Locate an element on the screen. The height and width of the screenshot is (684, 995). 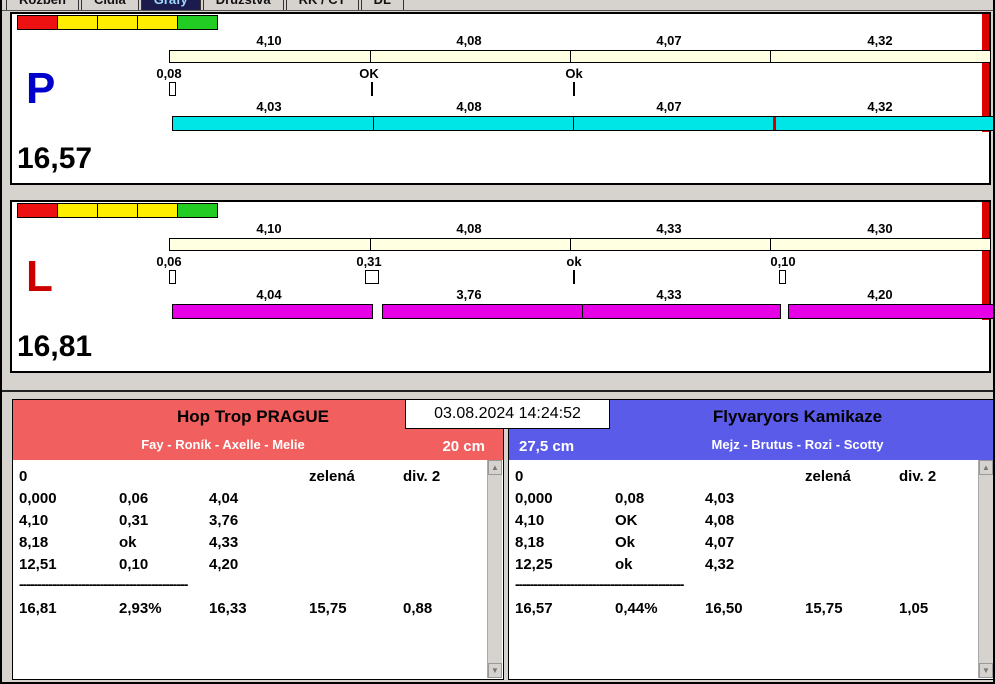
total-diff: 1,05 is located at coordinates (914, 608).